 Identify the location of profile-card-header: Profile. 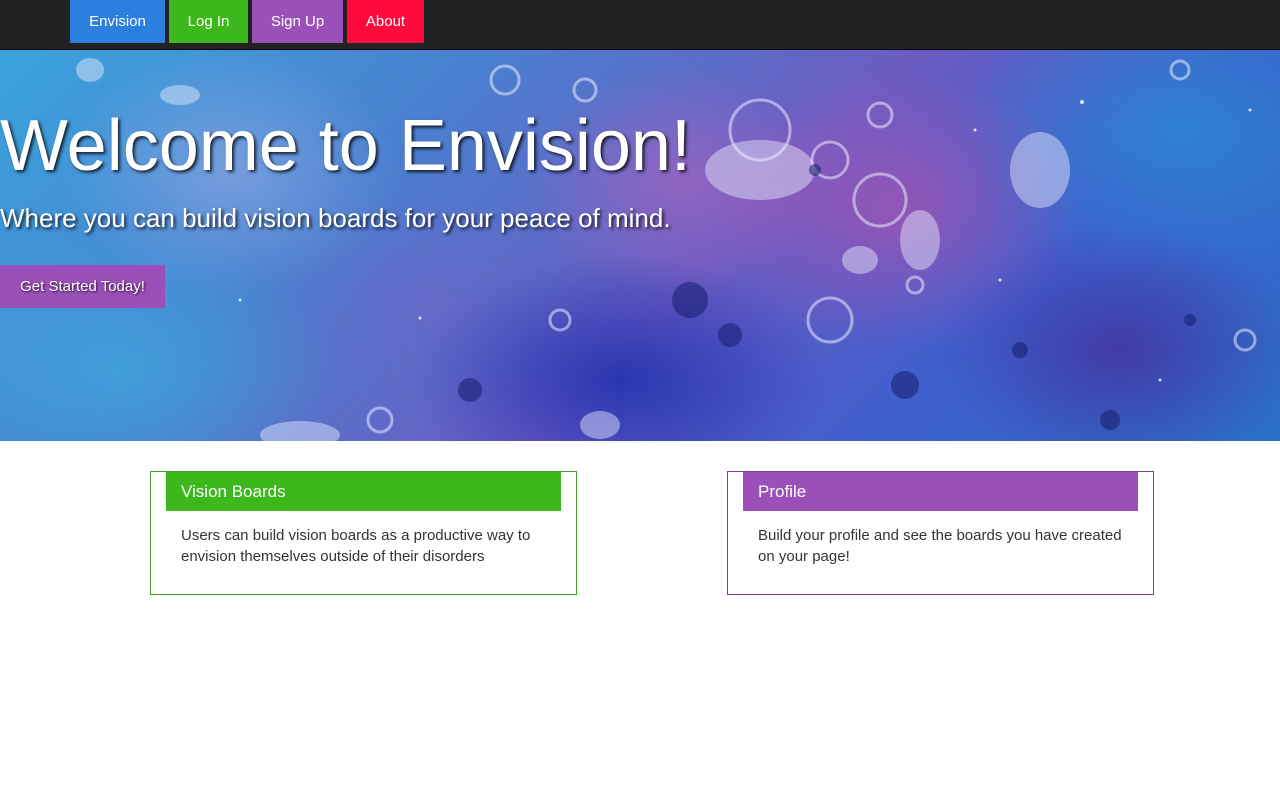
(940, 491).